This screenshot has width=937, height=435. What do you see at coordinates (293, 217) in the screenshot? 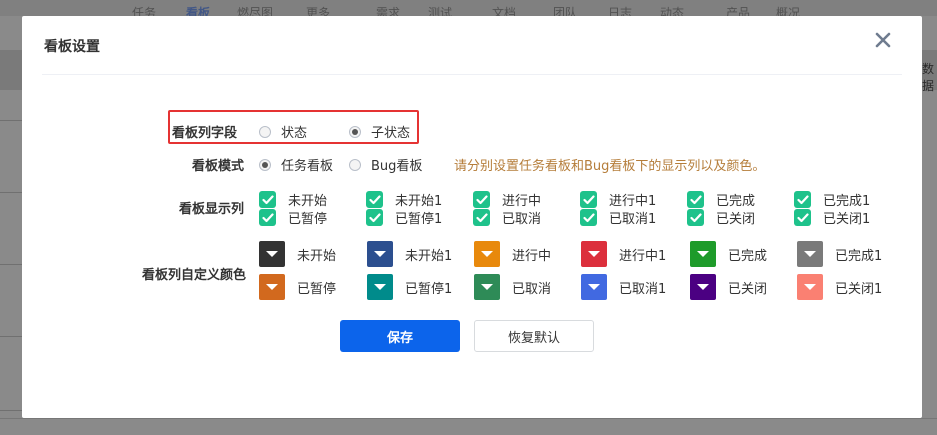
I see `display-column-checkbox: 已暂停` at bounding box center [293, 217].